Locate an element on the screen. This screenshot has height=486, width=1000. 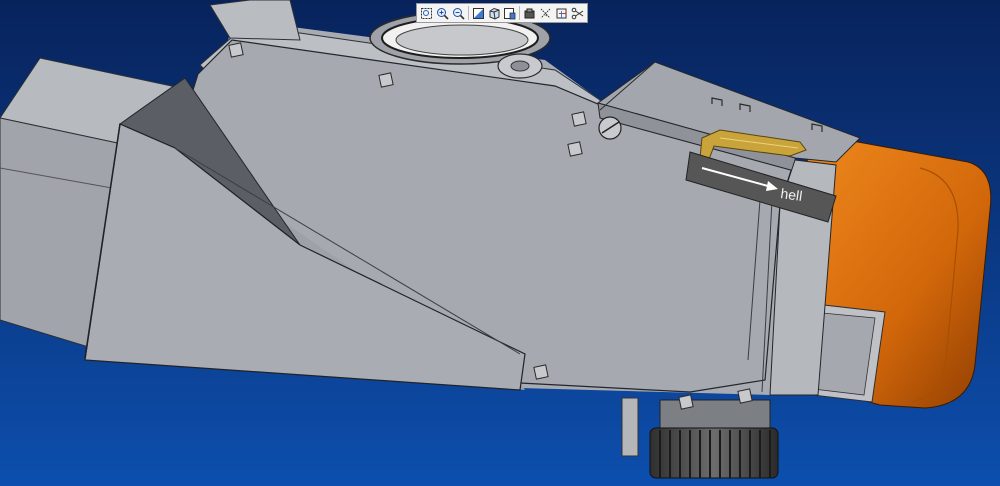
zoom-window-icon is located at coordinates (426, 13).